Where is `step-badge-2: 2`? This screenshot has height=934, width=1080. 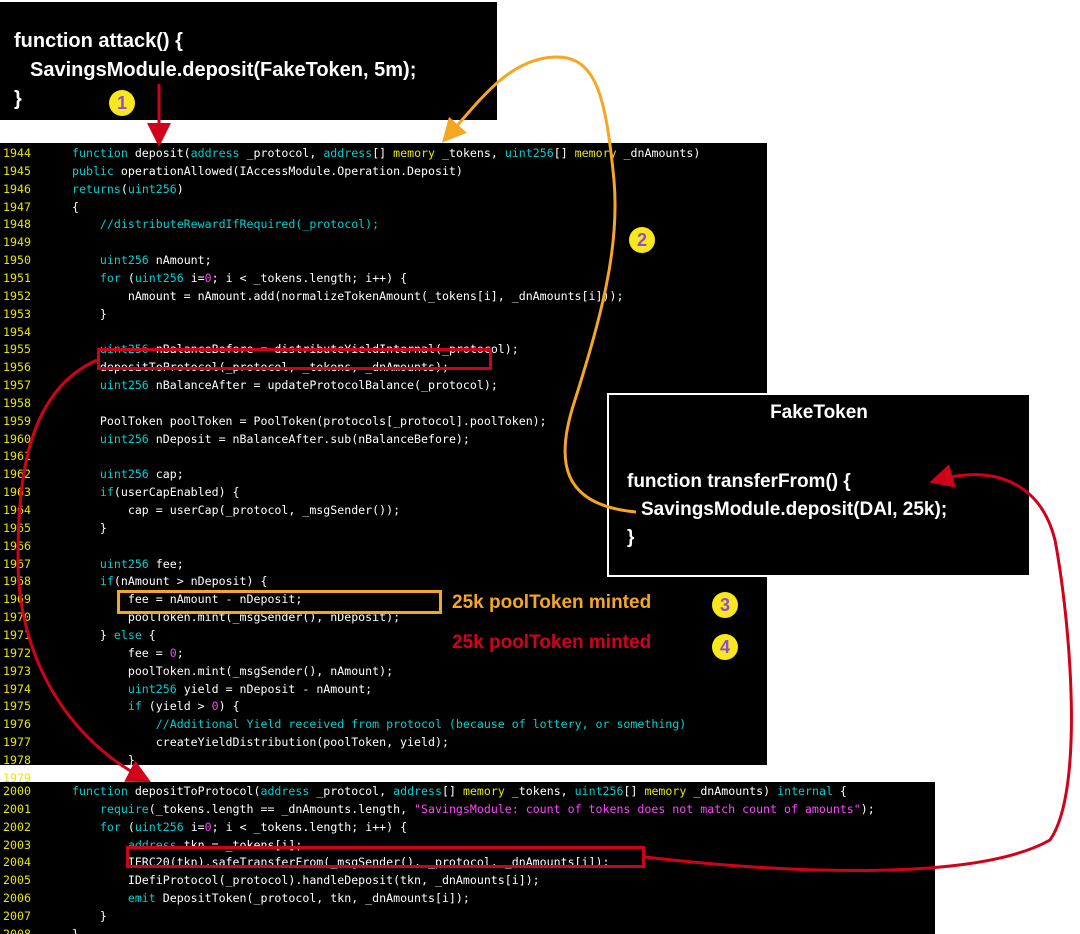 step-badge-2: 2 is located at coordinates (642, 240).